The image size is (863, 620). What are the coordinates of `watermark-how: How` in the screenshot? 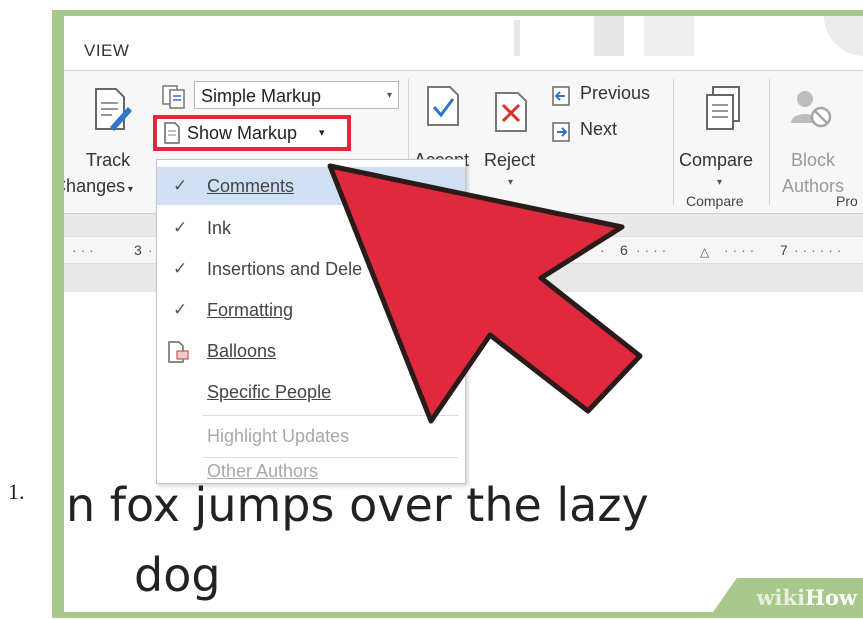 It's located at (831, 597).